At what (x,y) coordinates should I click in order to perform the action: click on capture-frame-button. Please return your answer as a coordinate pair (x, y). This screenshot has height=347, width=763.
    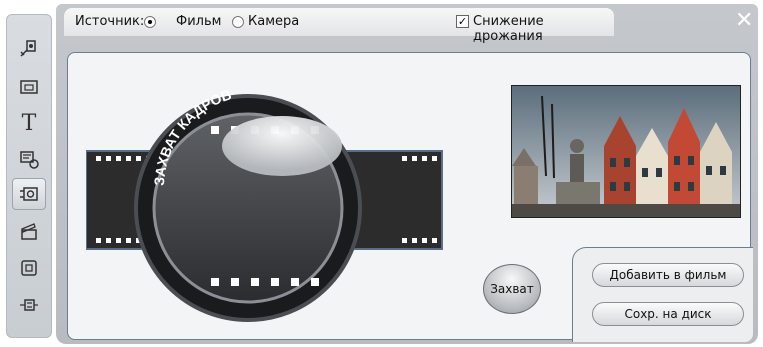
    Looking at the image, I should click on (29, 194).